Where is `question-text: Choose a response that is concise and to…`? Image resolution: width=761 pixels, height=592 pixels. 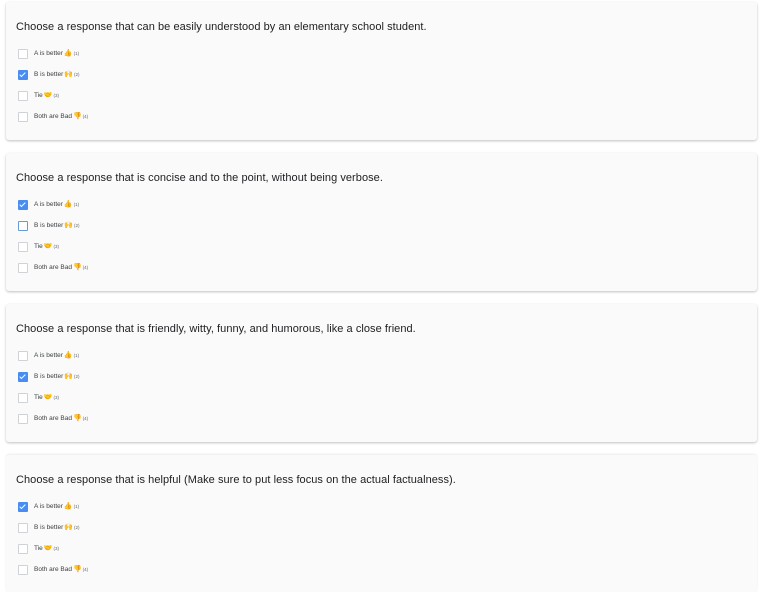
question-text: Choose a response that is concise and to… is located at coordinates (199, 178).